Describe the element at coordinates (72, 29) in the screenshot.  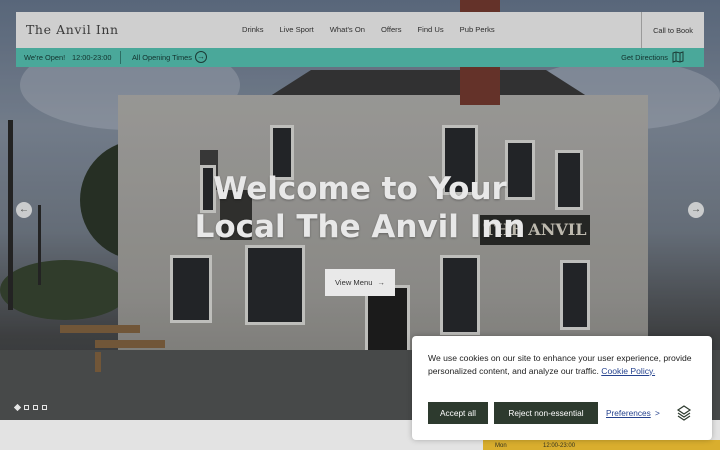
I see `site-logo: The Anvil Inn` at that location.